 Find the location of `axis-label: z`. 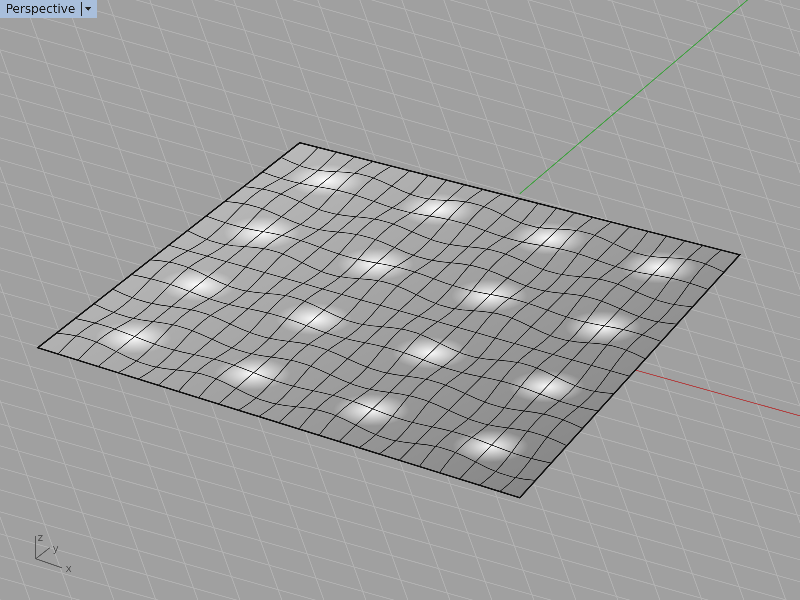

axis-label: z is located at coordinates (41, 538).